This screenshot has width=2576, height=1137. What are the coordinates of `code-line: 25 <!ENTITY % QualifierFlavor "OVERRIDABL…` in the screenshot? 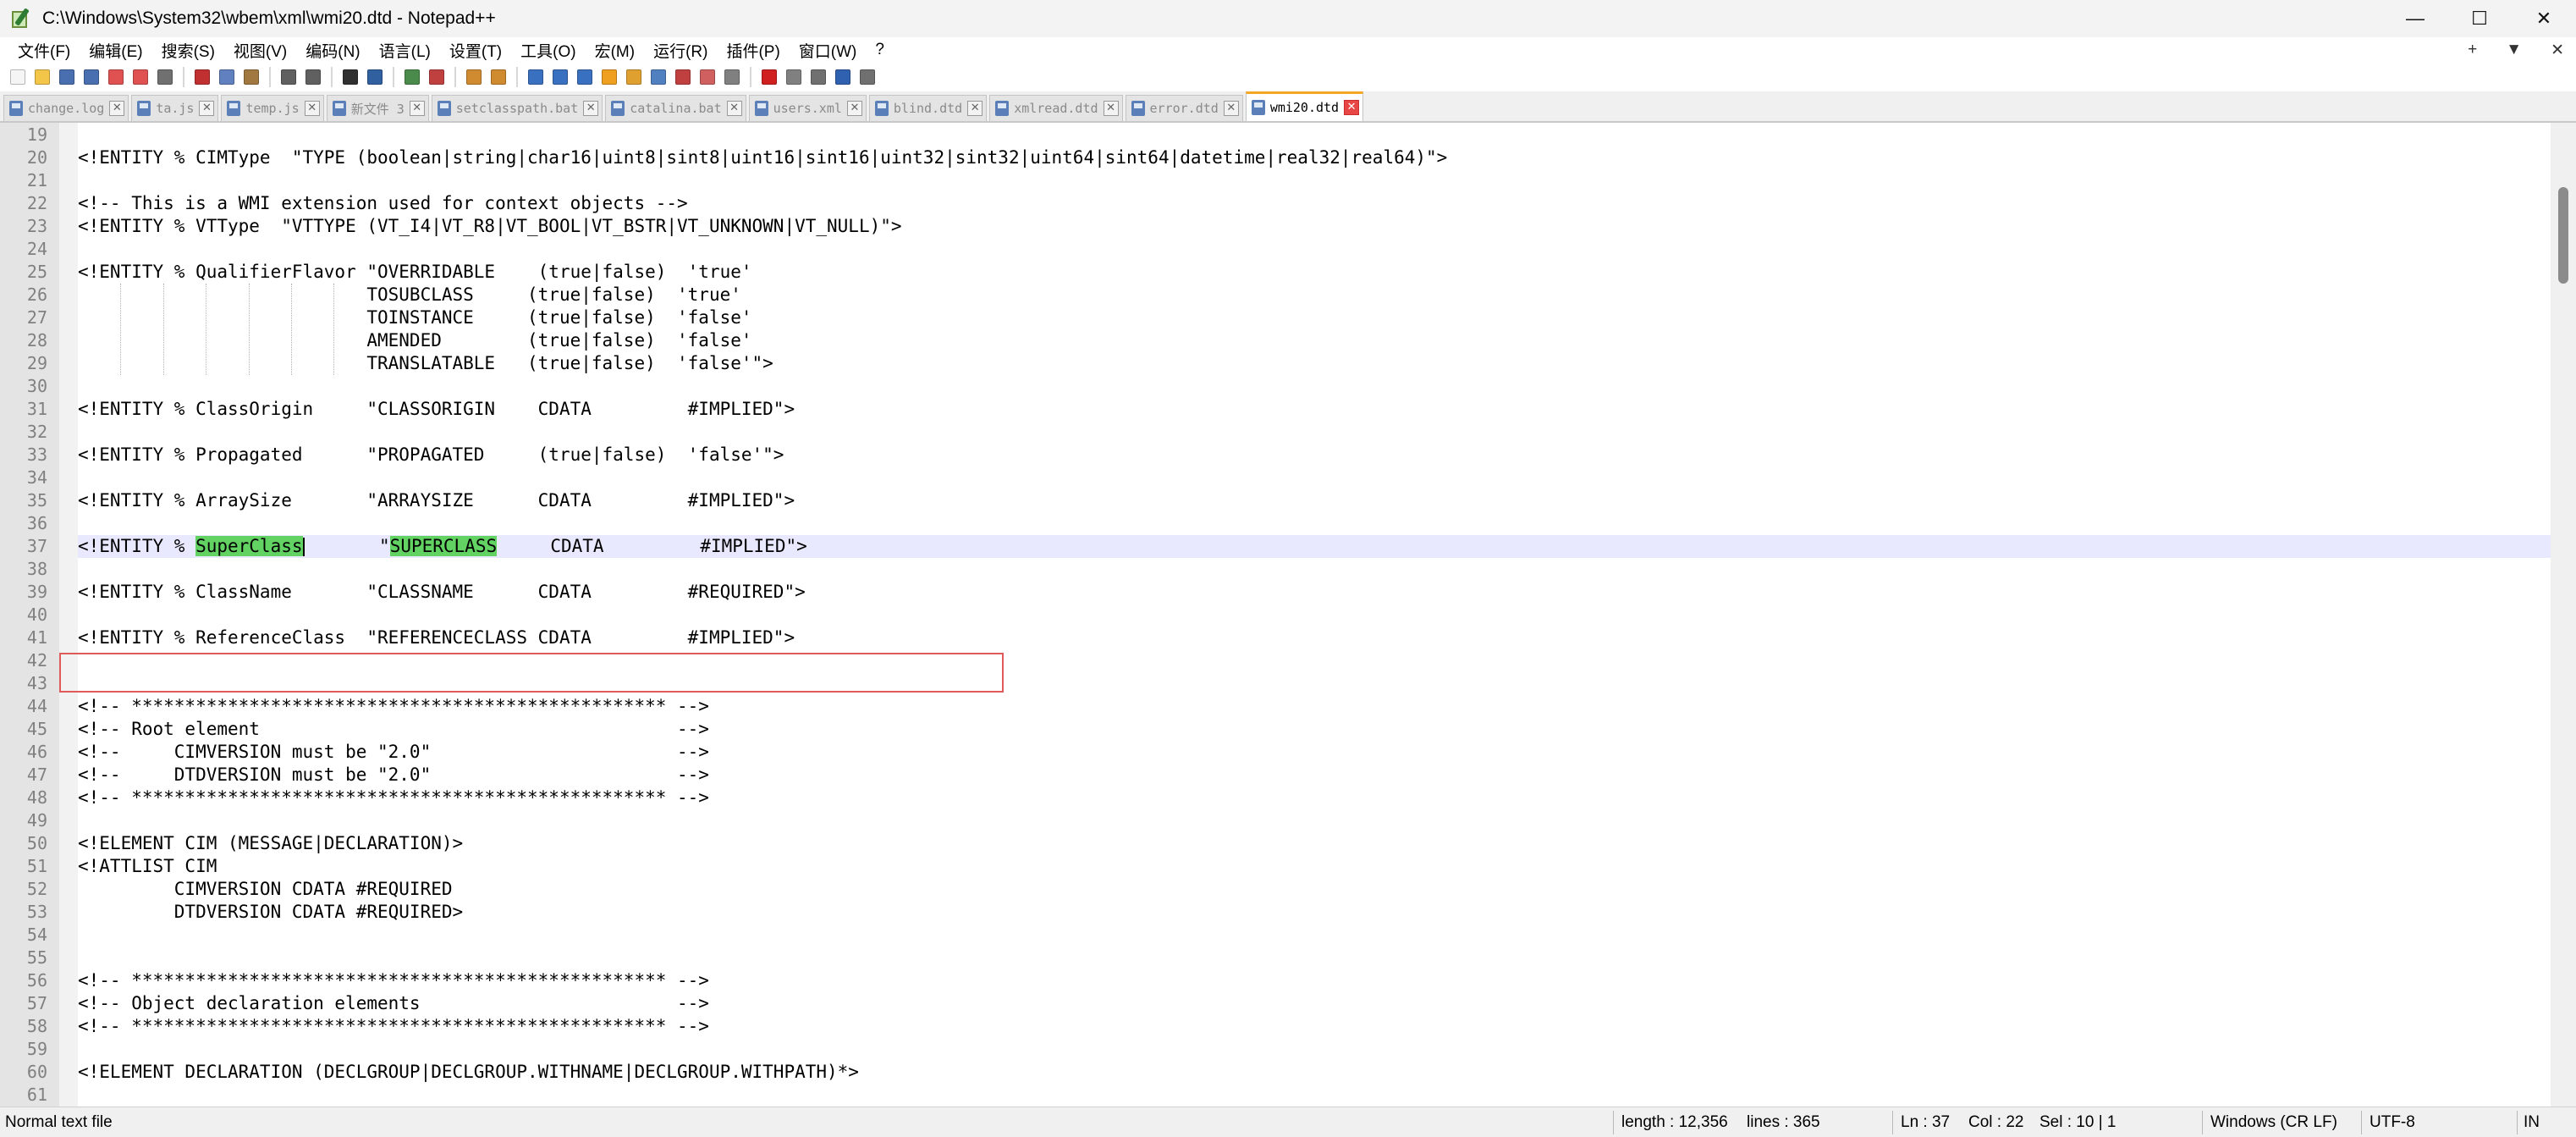 It's located at (1289, 272).